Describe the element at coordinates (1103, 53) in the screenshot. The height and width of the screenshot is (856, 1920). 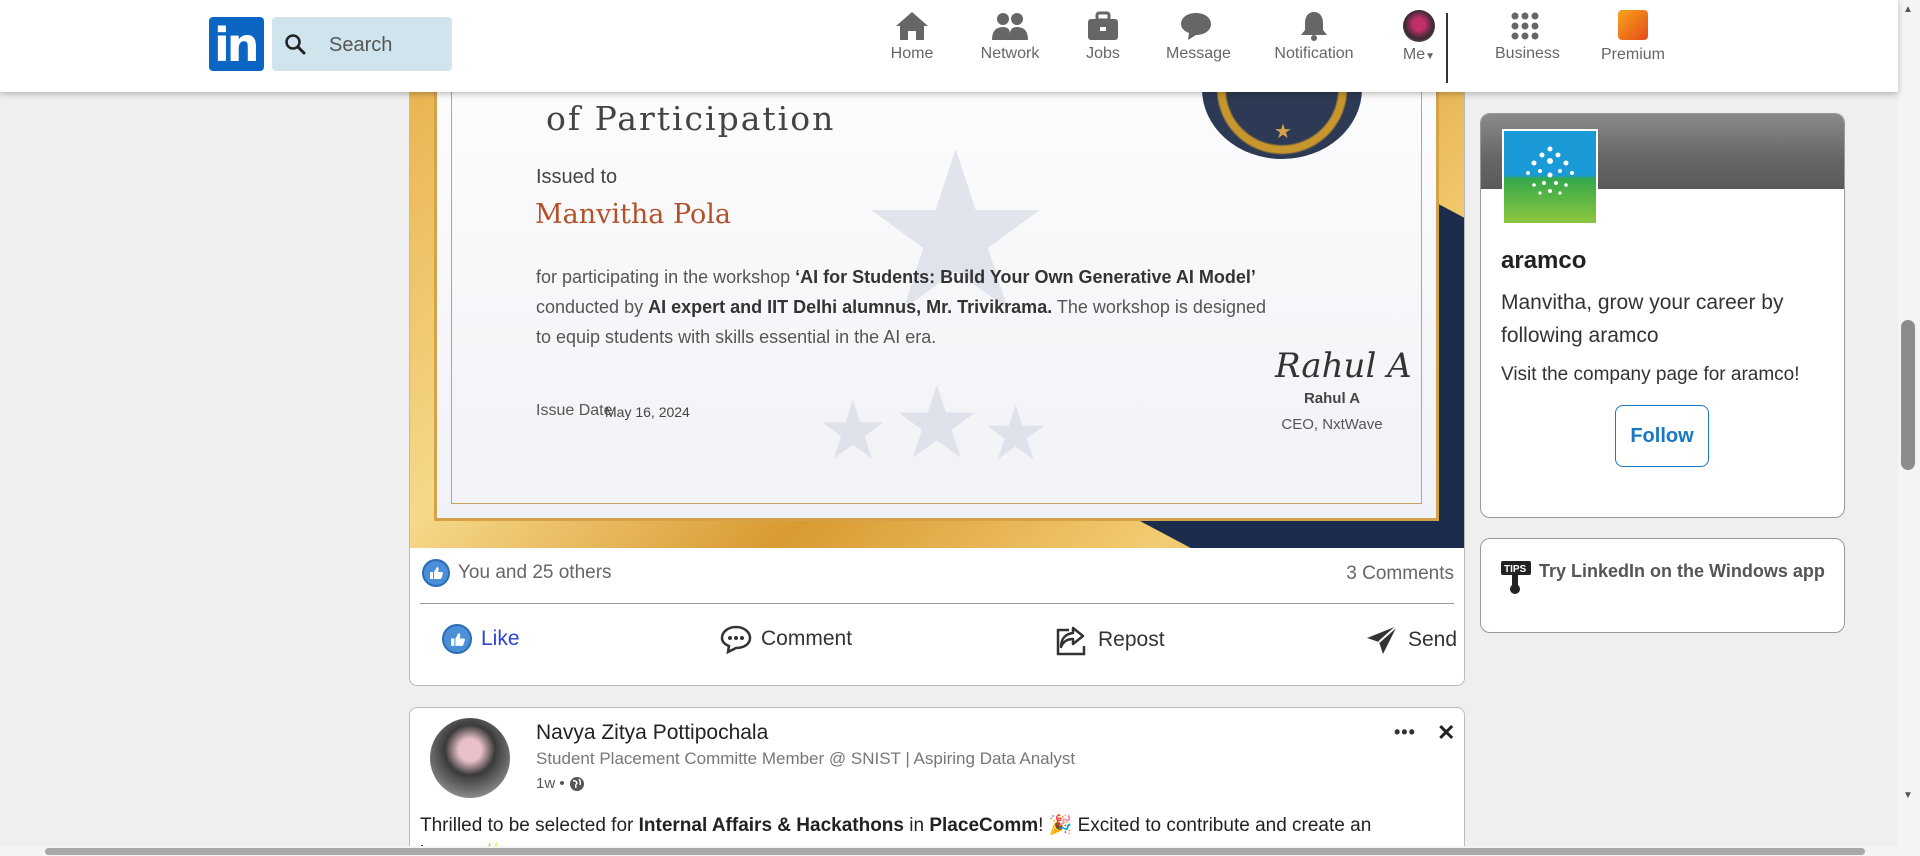
I see `nav-jobs-label: Jobs` at that location.